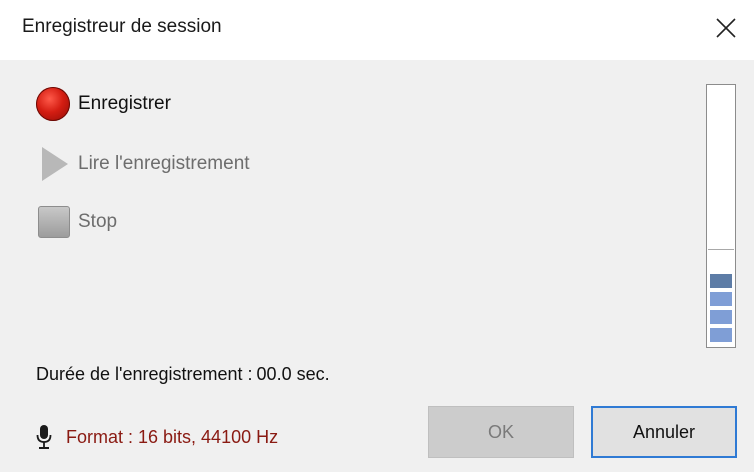 The height and width of the screenshot is (472, 754). What do you see at coordinates (721, 216) in the screenshot?
I see `level-meter` at bounding box center [721, 216].